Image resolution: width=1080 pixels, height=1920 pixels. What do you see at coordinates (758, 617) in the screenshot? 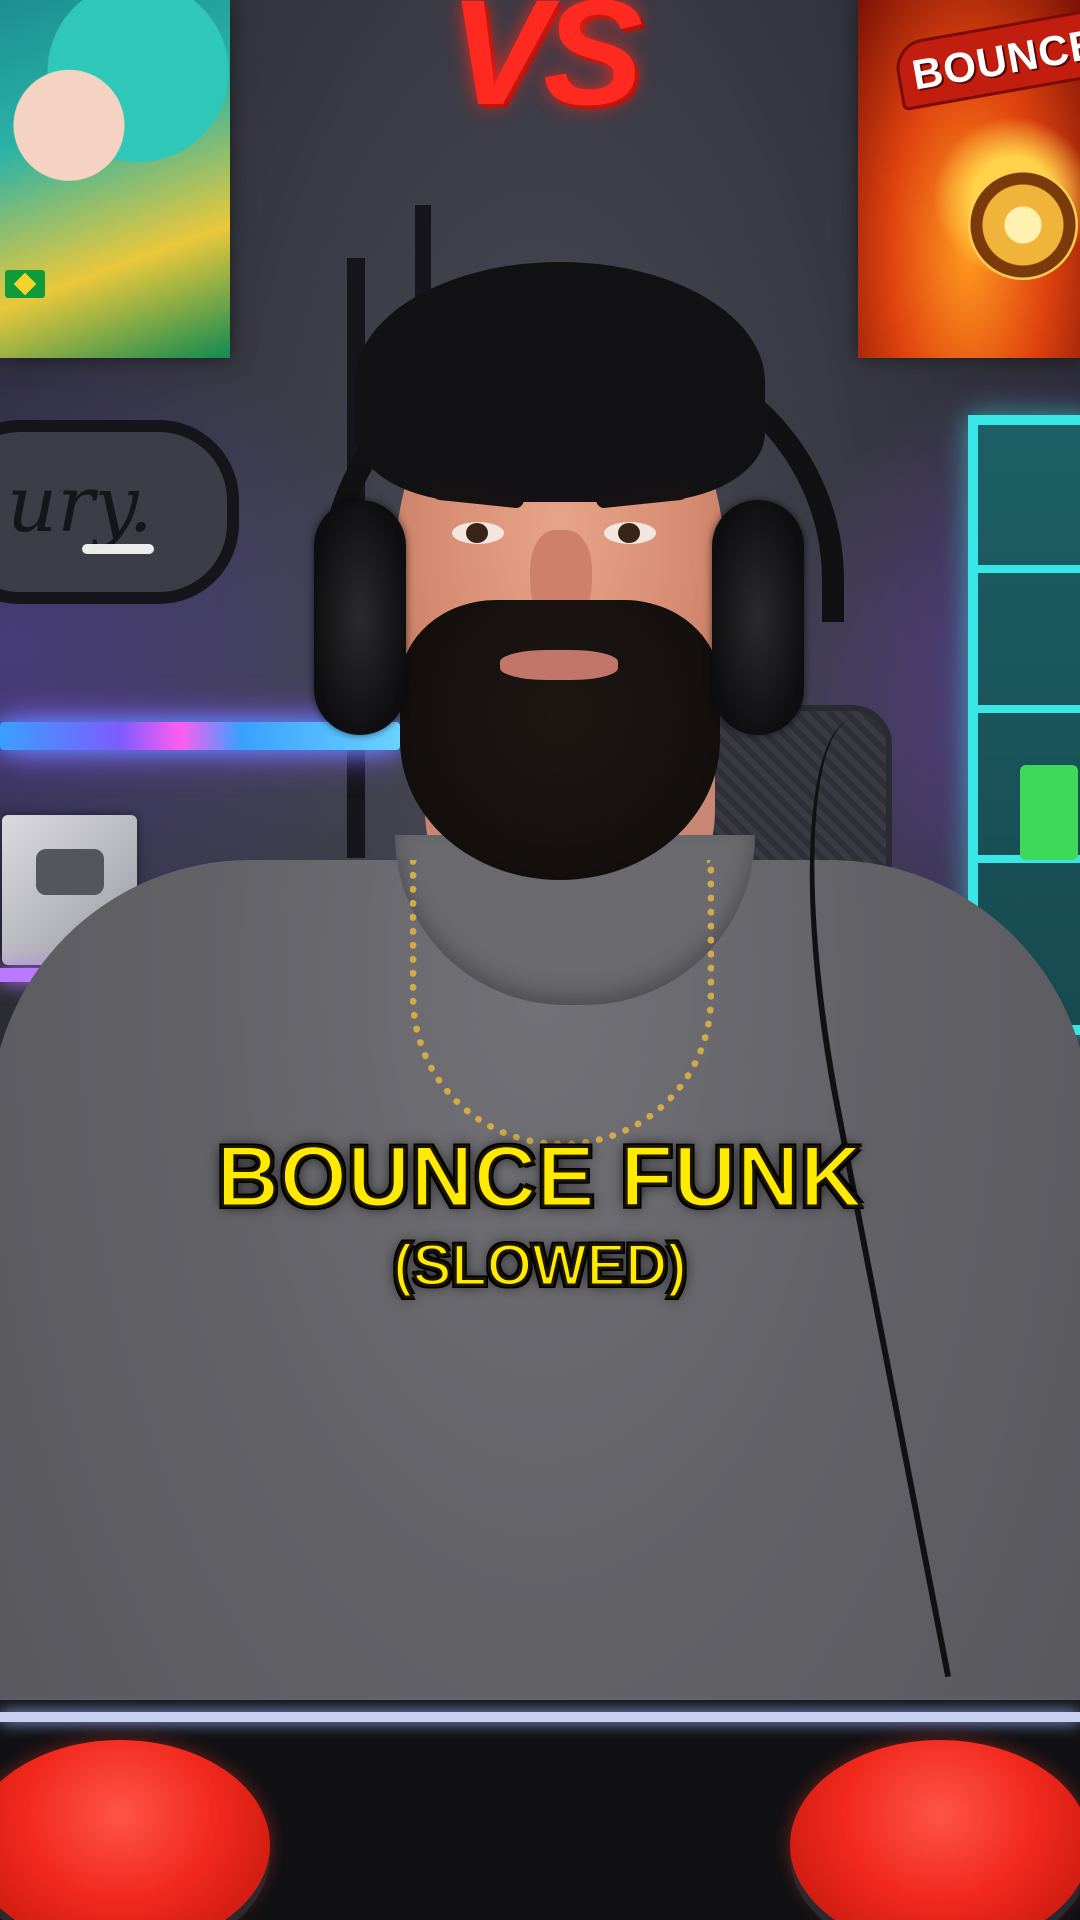
I see `headphones-earcup-right` at bounding box center [758, 617].